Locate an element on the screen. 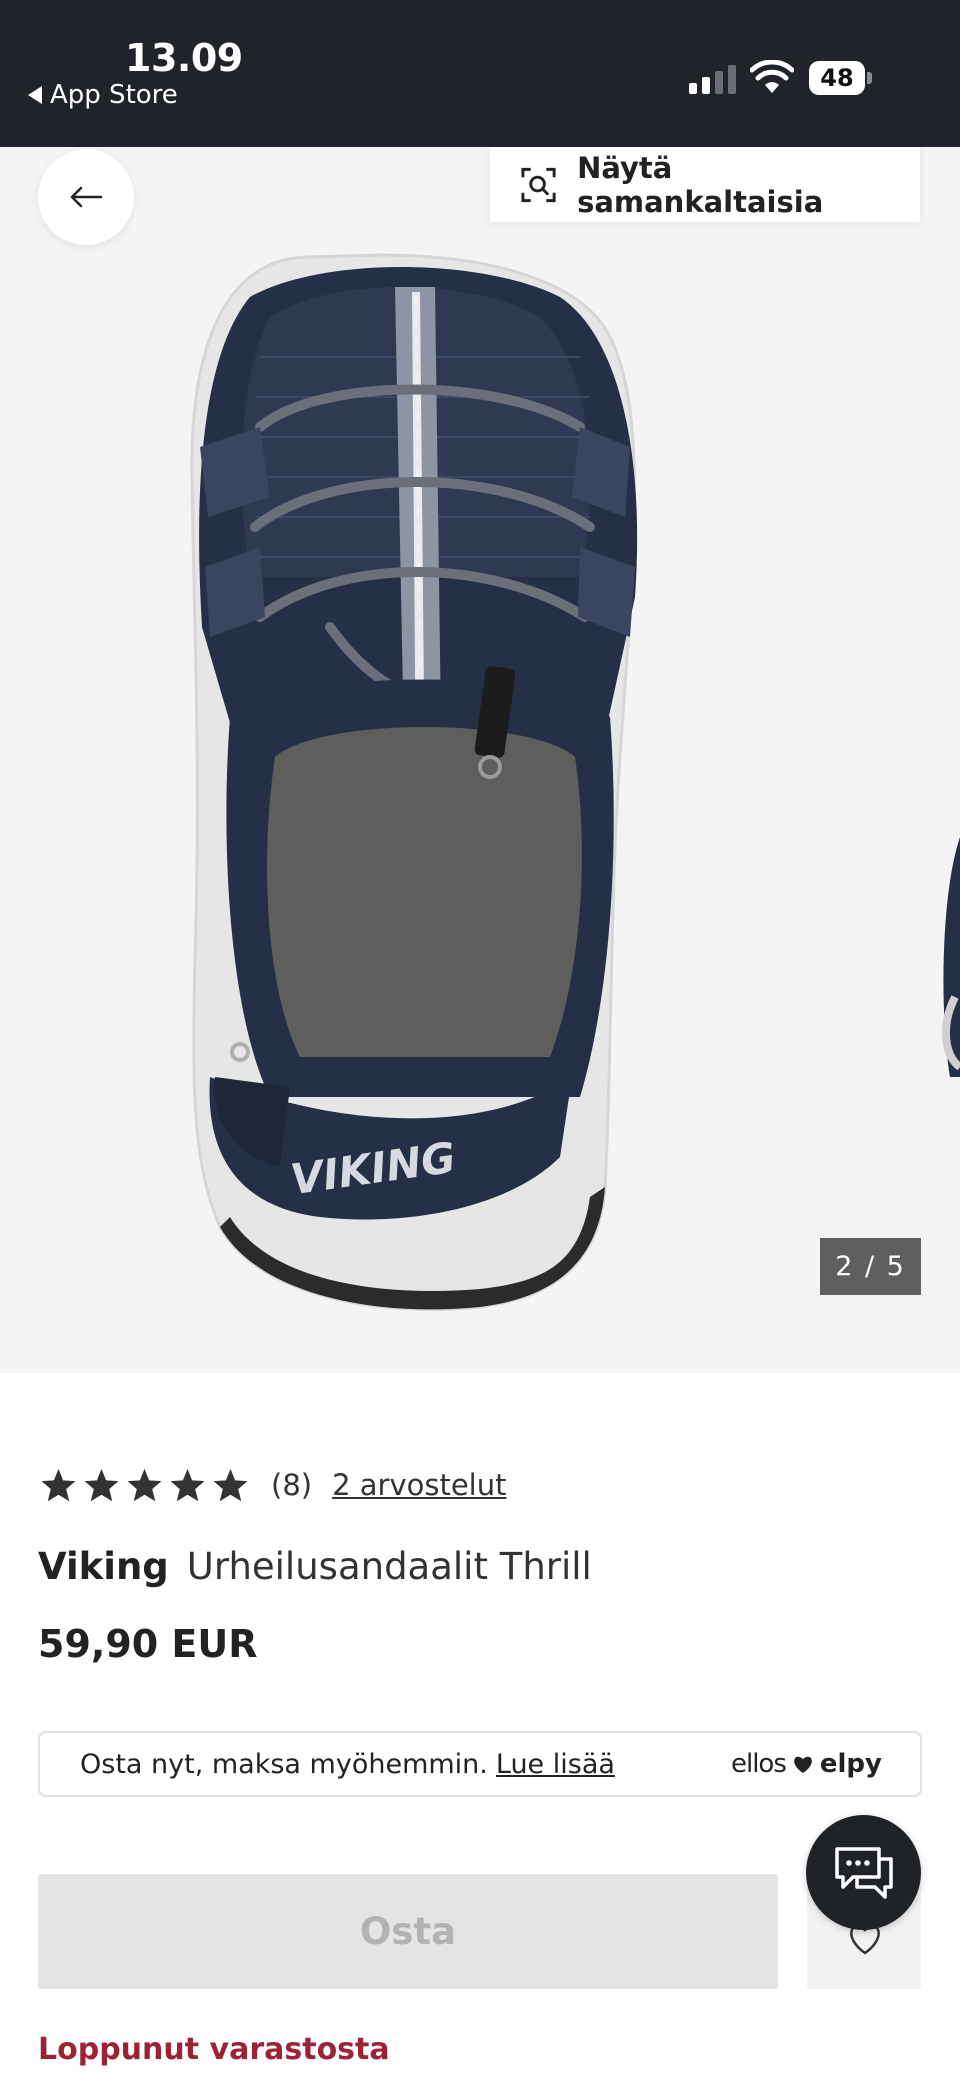 The width and height of the screenshot is (960, 2087). wifi-icon is located at coordinates (772, 76).